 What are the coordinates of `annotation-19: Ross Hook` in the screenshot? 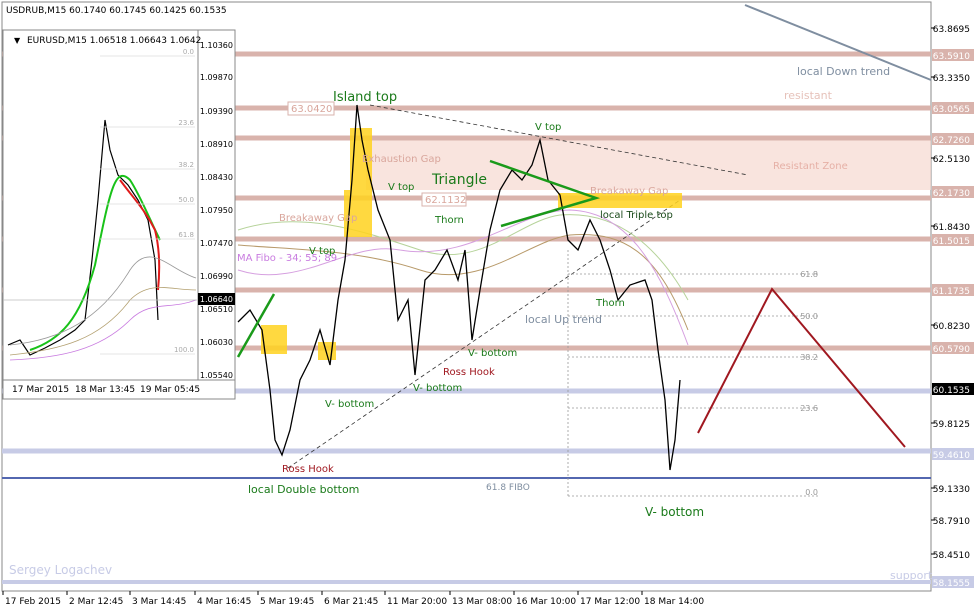 It's located at (469, 372).